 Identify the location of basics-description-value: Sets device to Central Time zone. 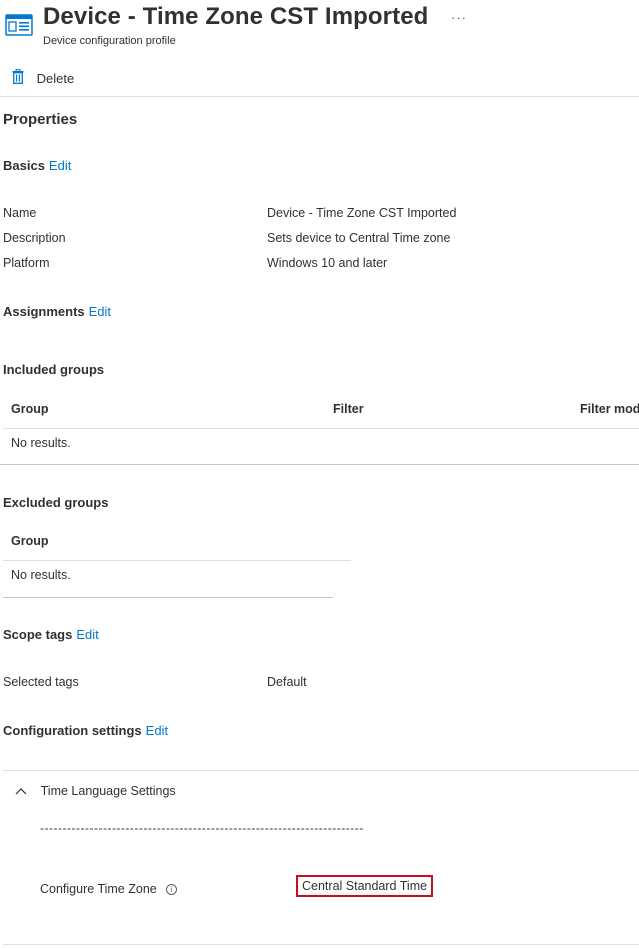
(359, 238).